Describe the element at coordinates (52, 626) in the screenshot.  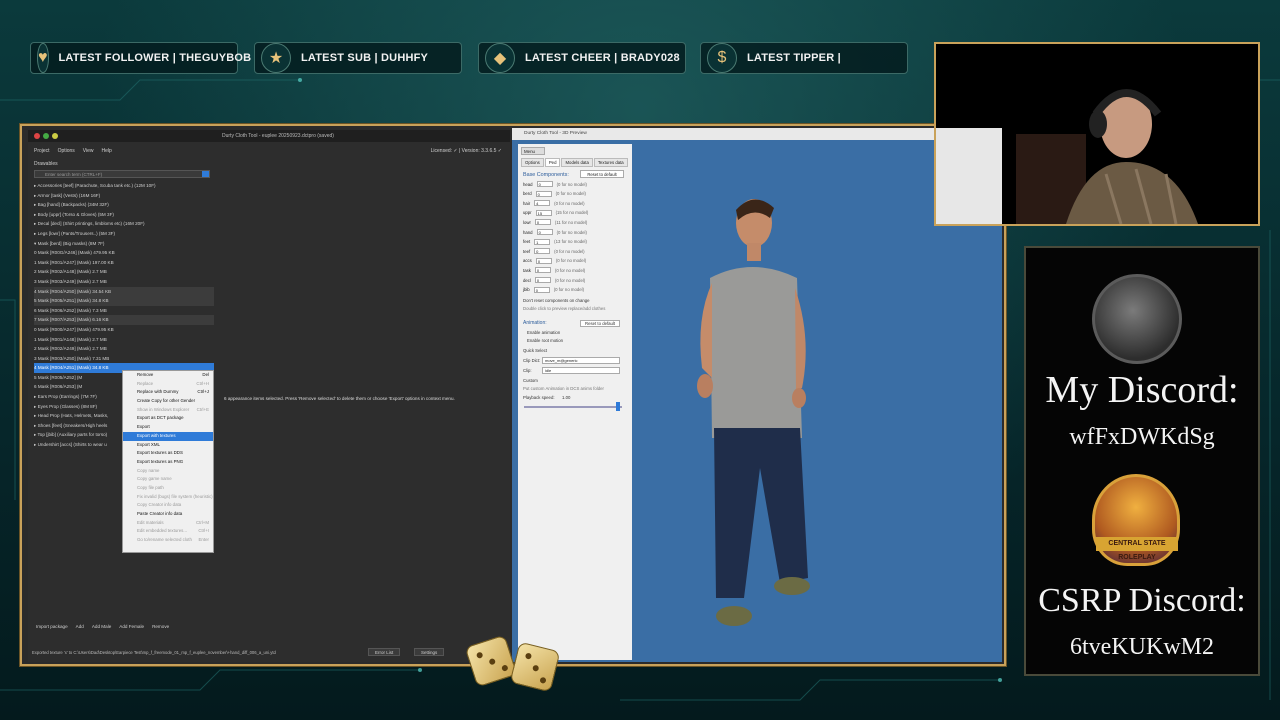
I see `import-package-button: Import package` at that location.